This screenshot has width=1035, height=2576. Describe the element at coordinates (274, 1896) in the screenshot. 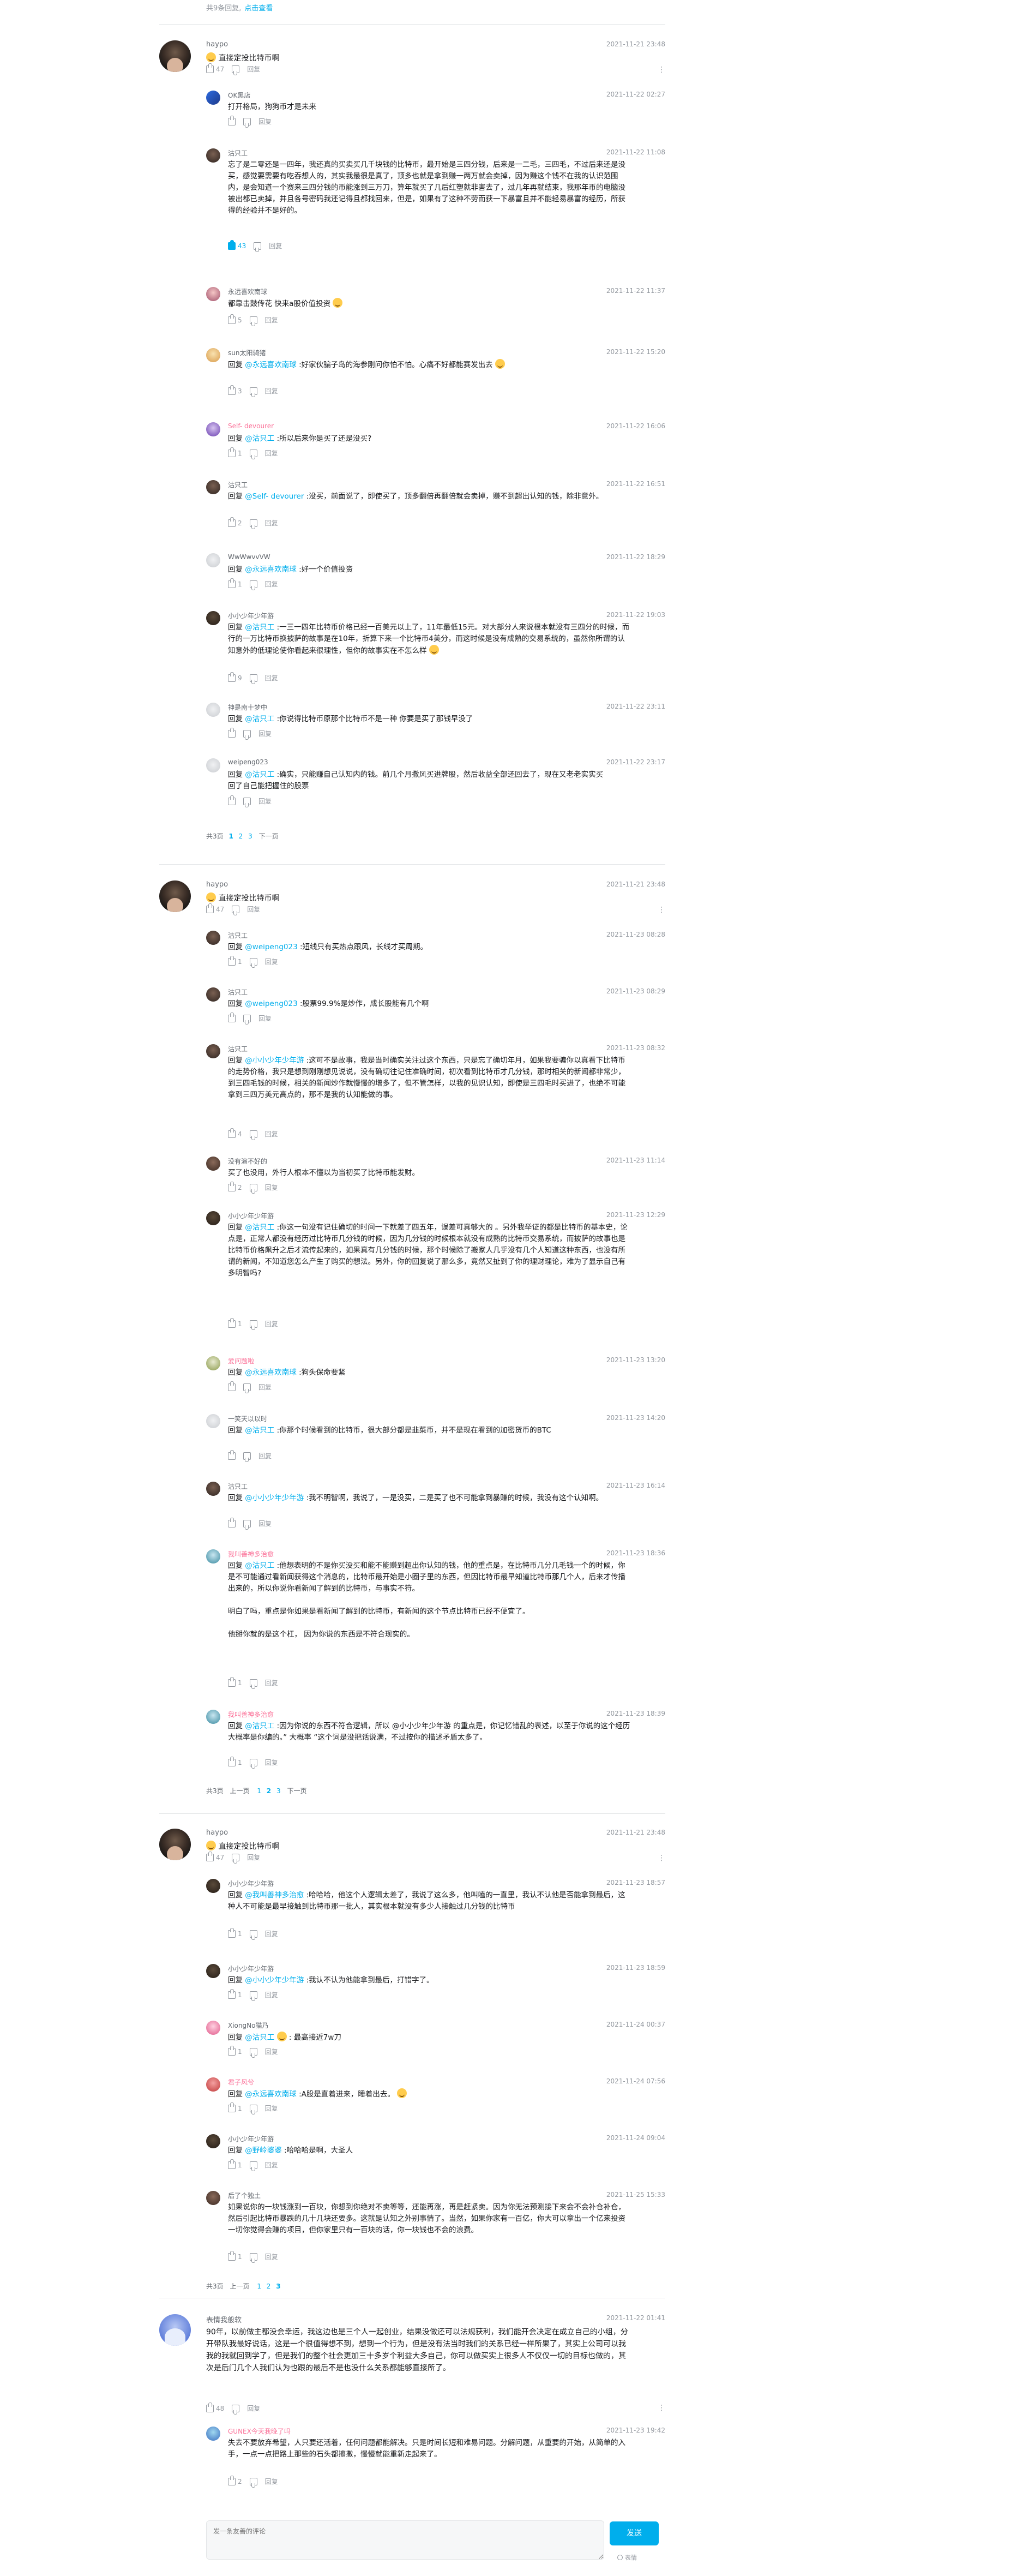

I see `mention-link: @我叫善神多治愈` at that location.